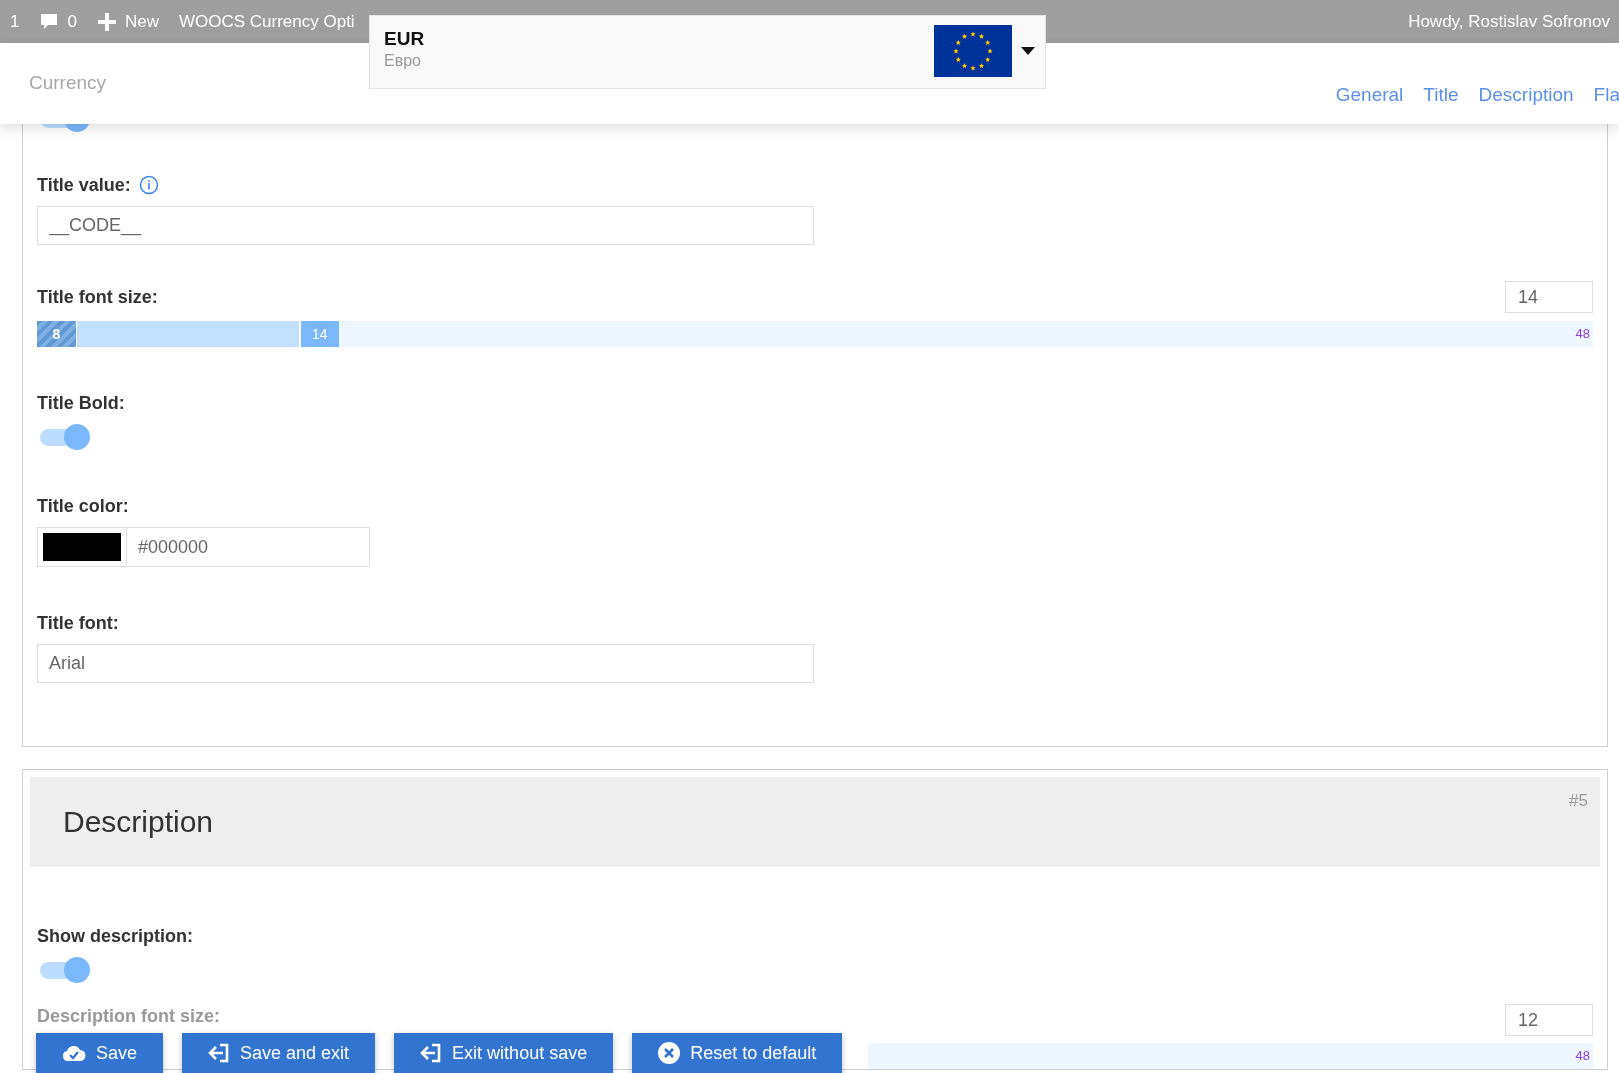 The width and height of the screenshot is (1619, 1073). I want to click on range-slider: 8 14 48, so click(815, 334).